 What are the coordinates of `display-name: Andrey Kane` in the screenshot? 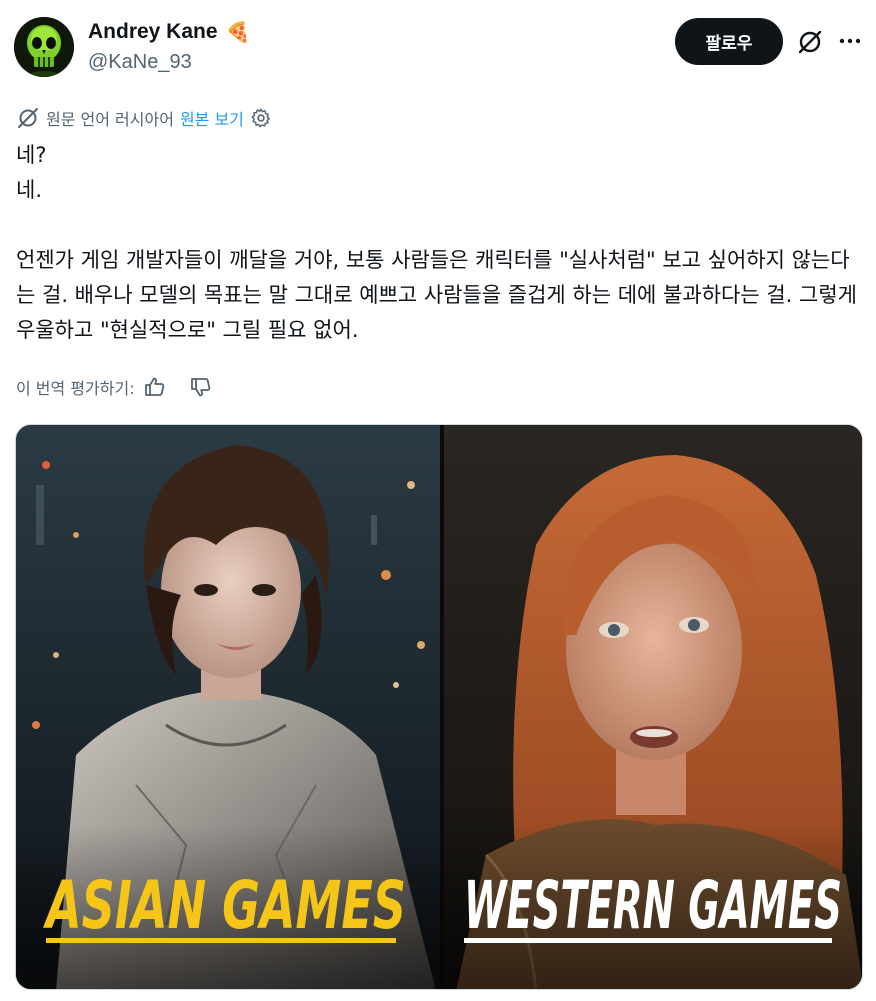 It's located at (153, 32).